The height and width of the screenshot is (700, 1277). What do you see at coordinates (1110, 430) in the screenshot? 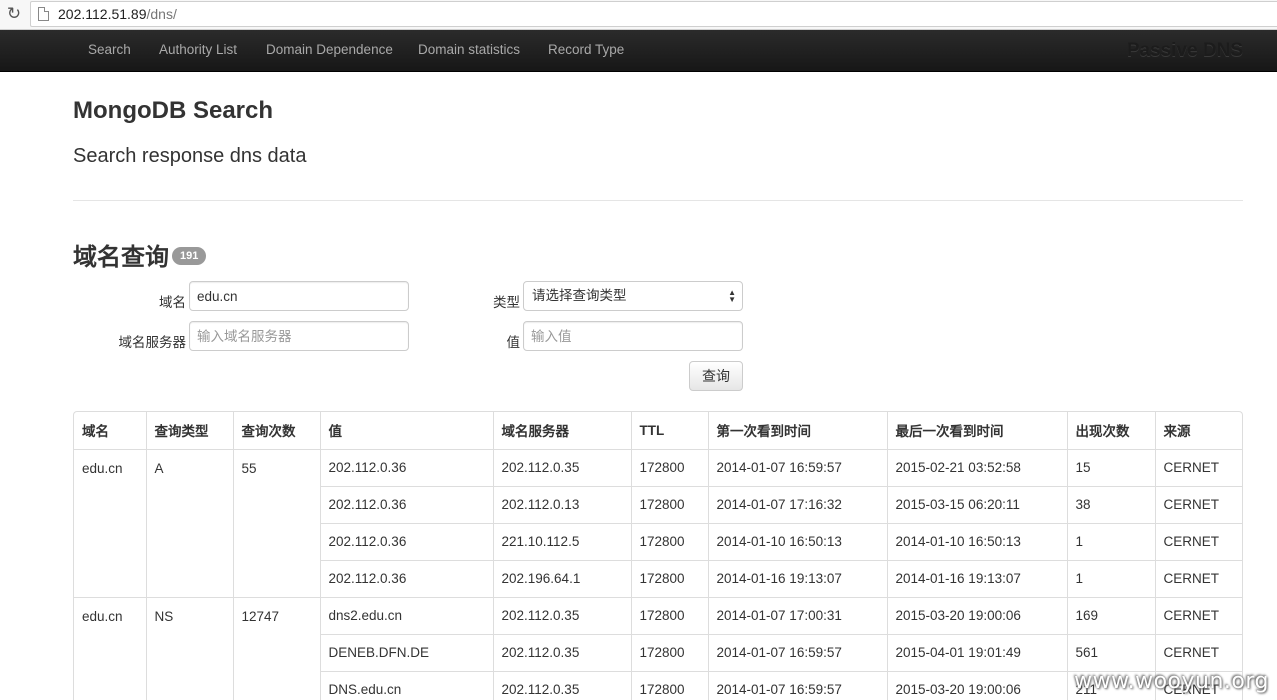
I see `col-header: 出现次数` at bounding box center [1110, 430].